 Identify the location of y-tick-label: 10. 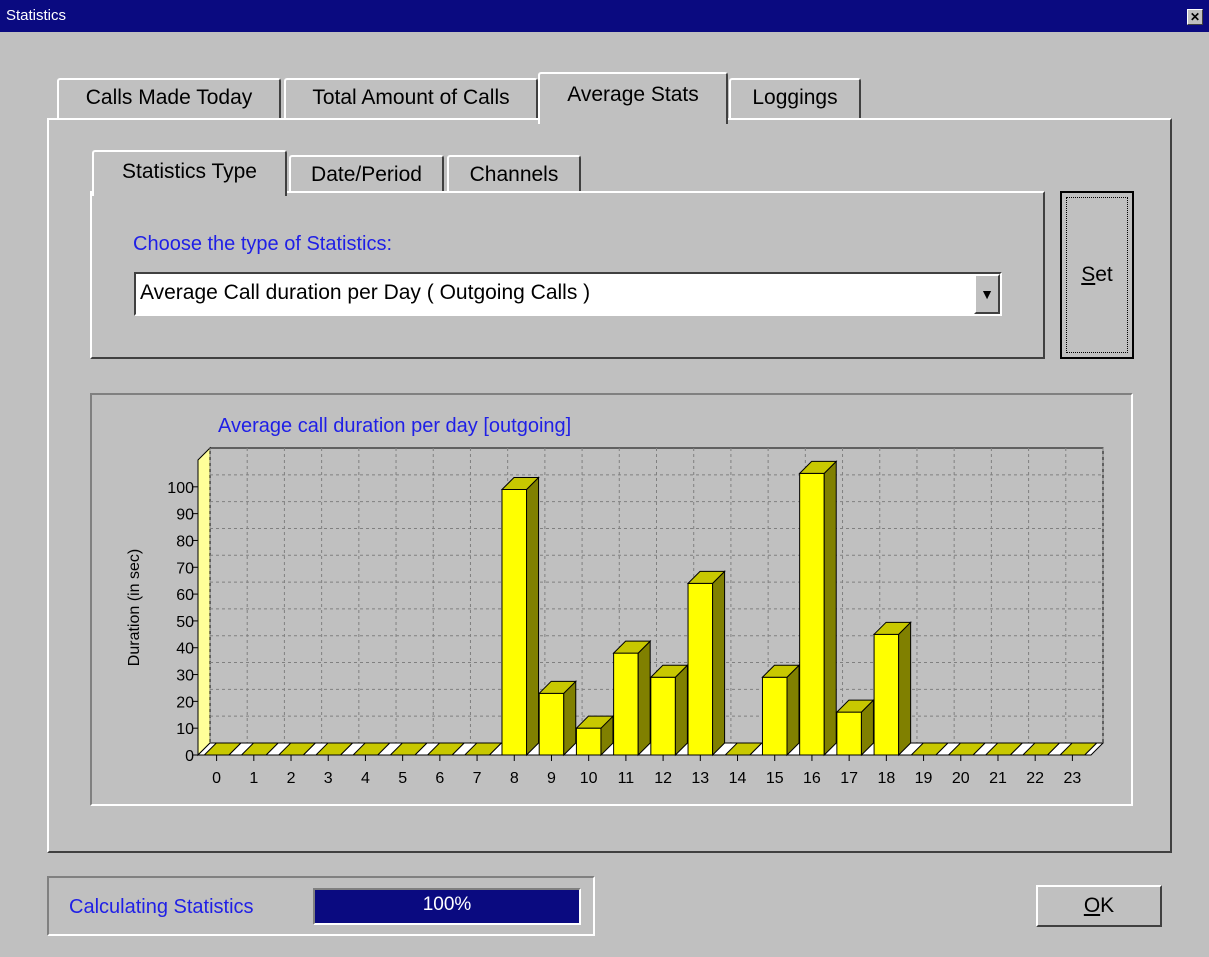
(185, 729).